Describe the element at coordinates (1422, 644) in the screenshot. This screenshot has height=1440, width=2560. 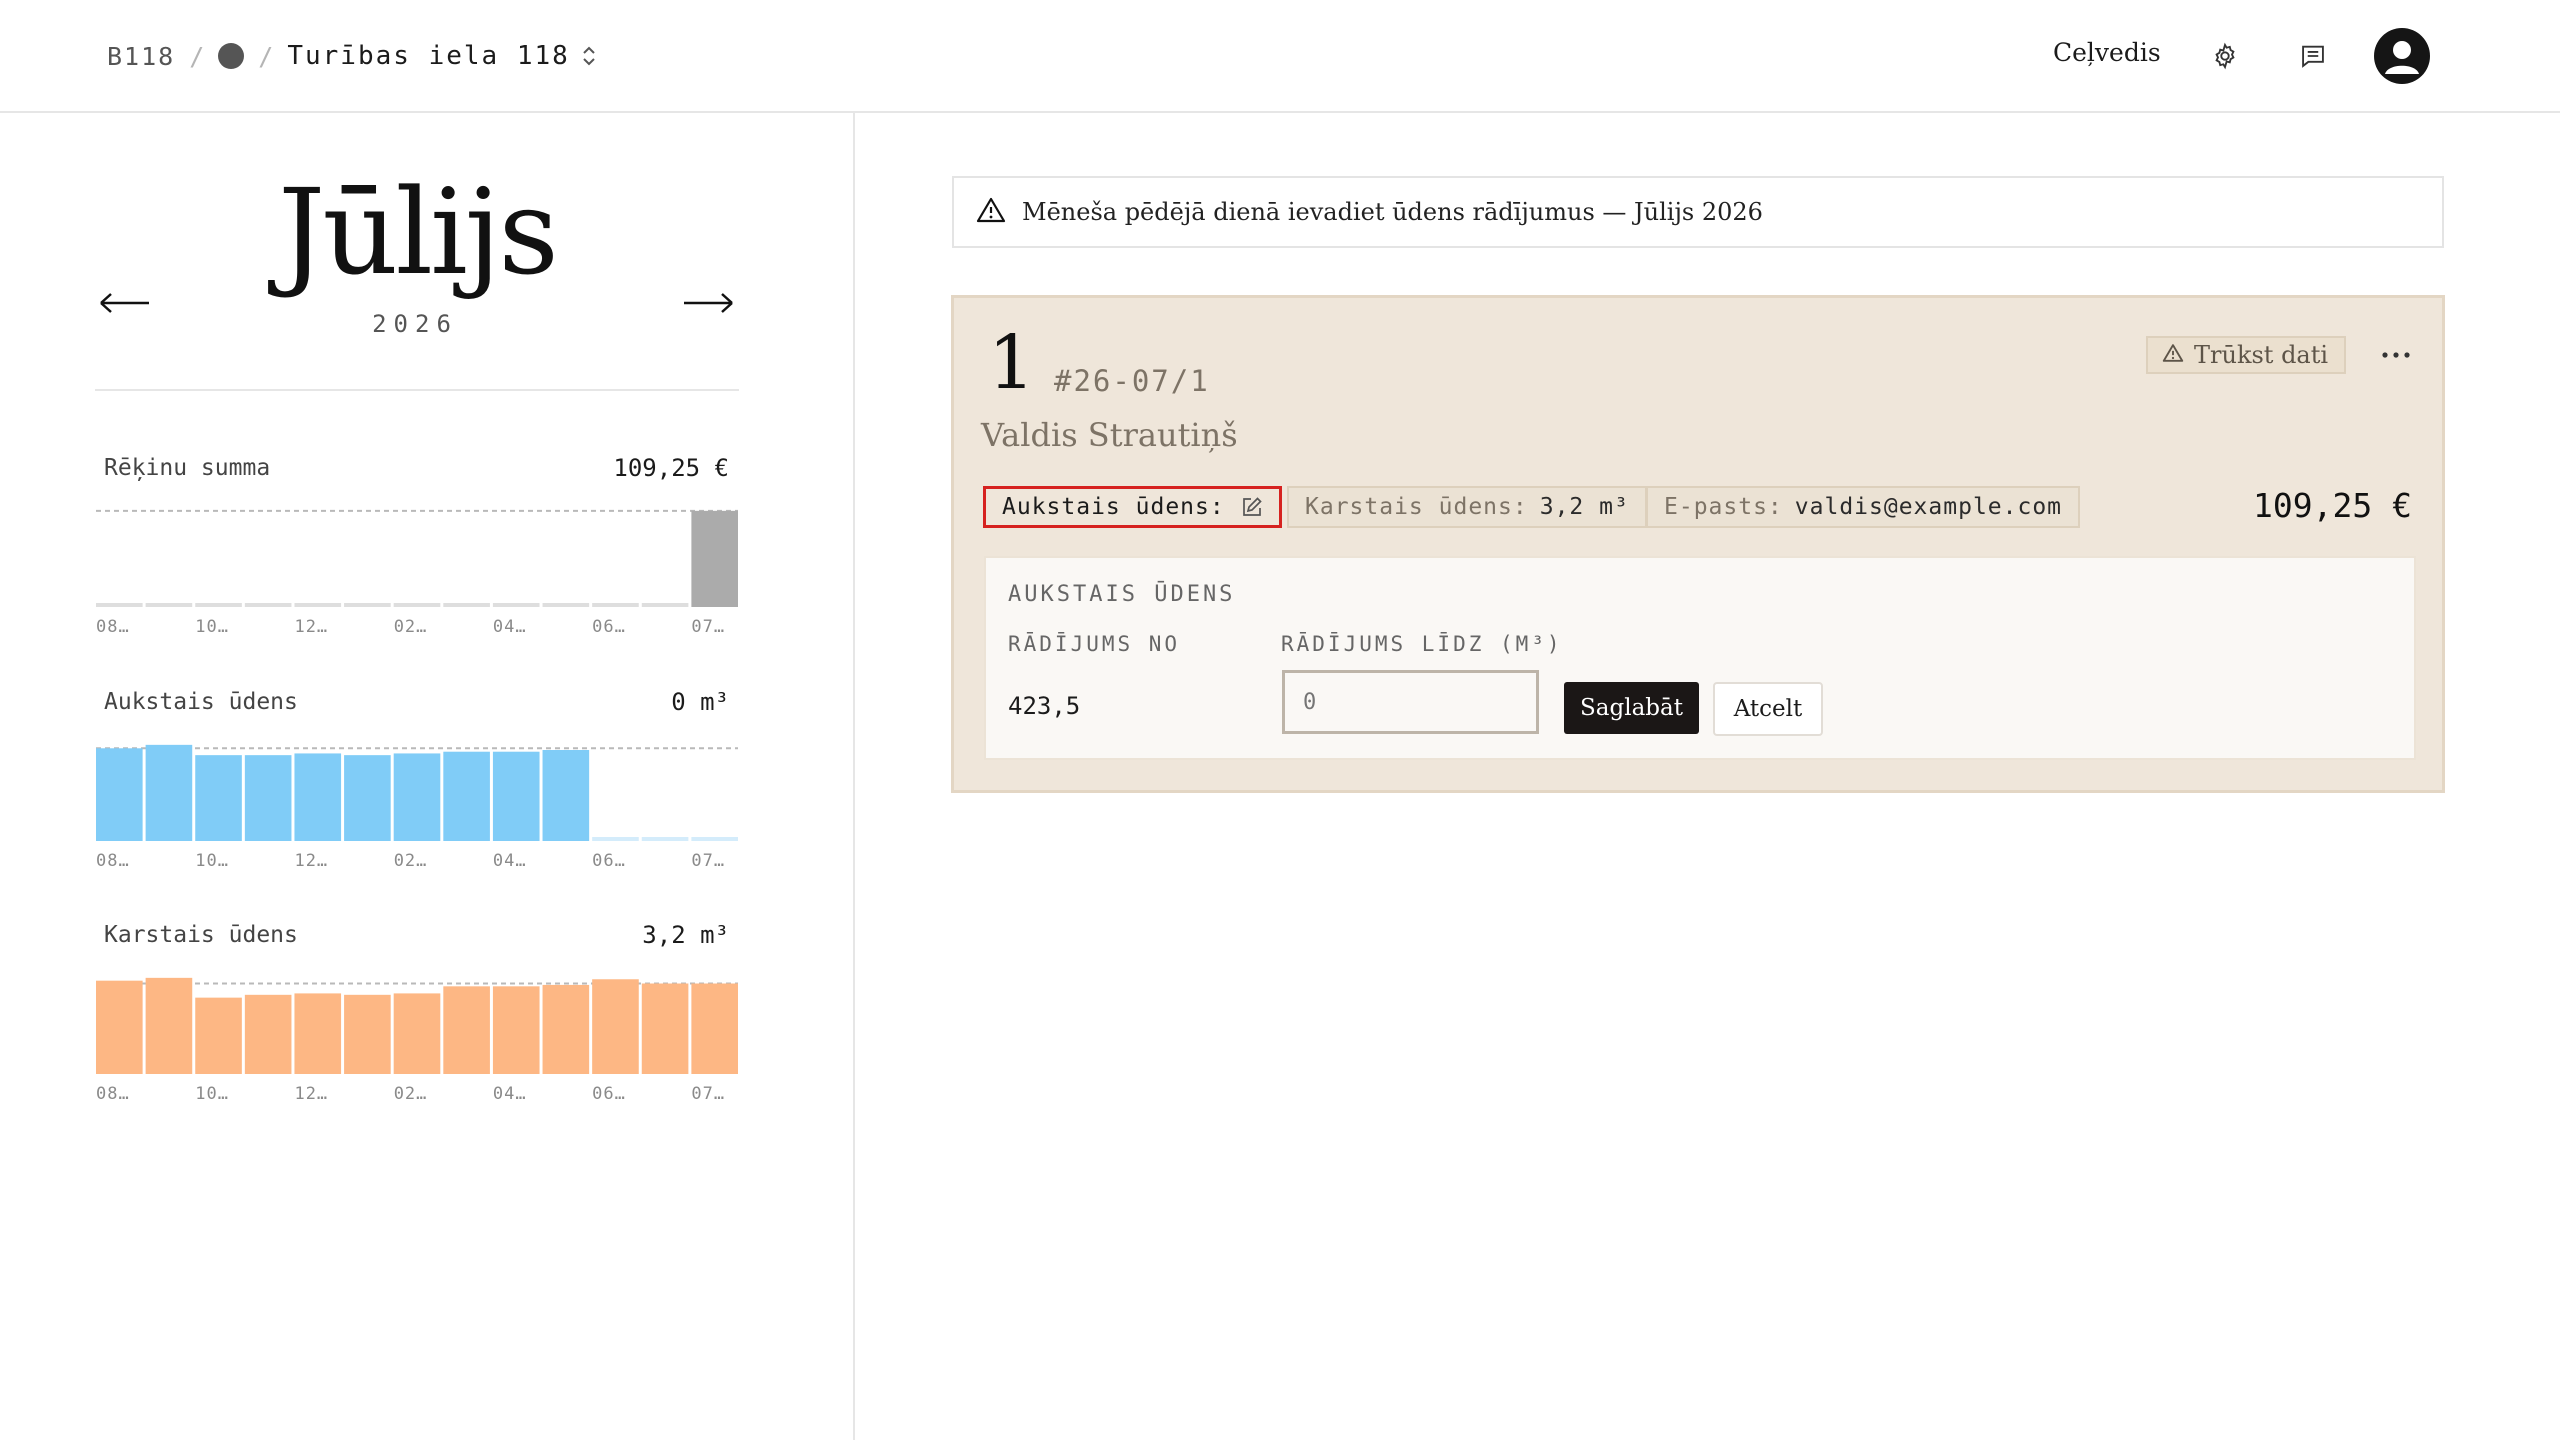
I see `reading-to-label: RĀDĪJUMS LĪDZ (M³)` at that location.